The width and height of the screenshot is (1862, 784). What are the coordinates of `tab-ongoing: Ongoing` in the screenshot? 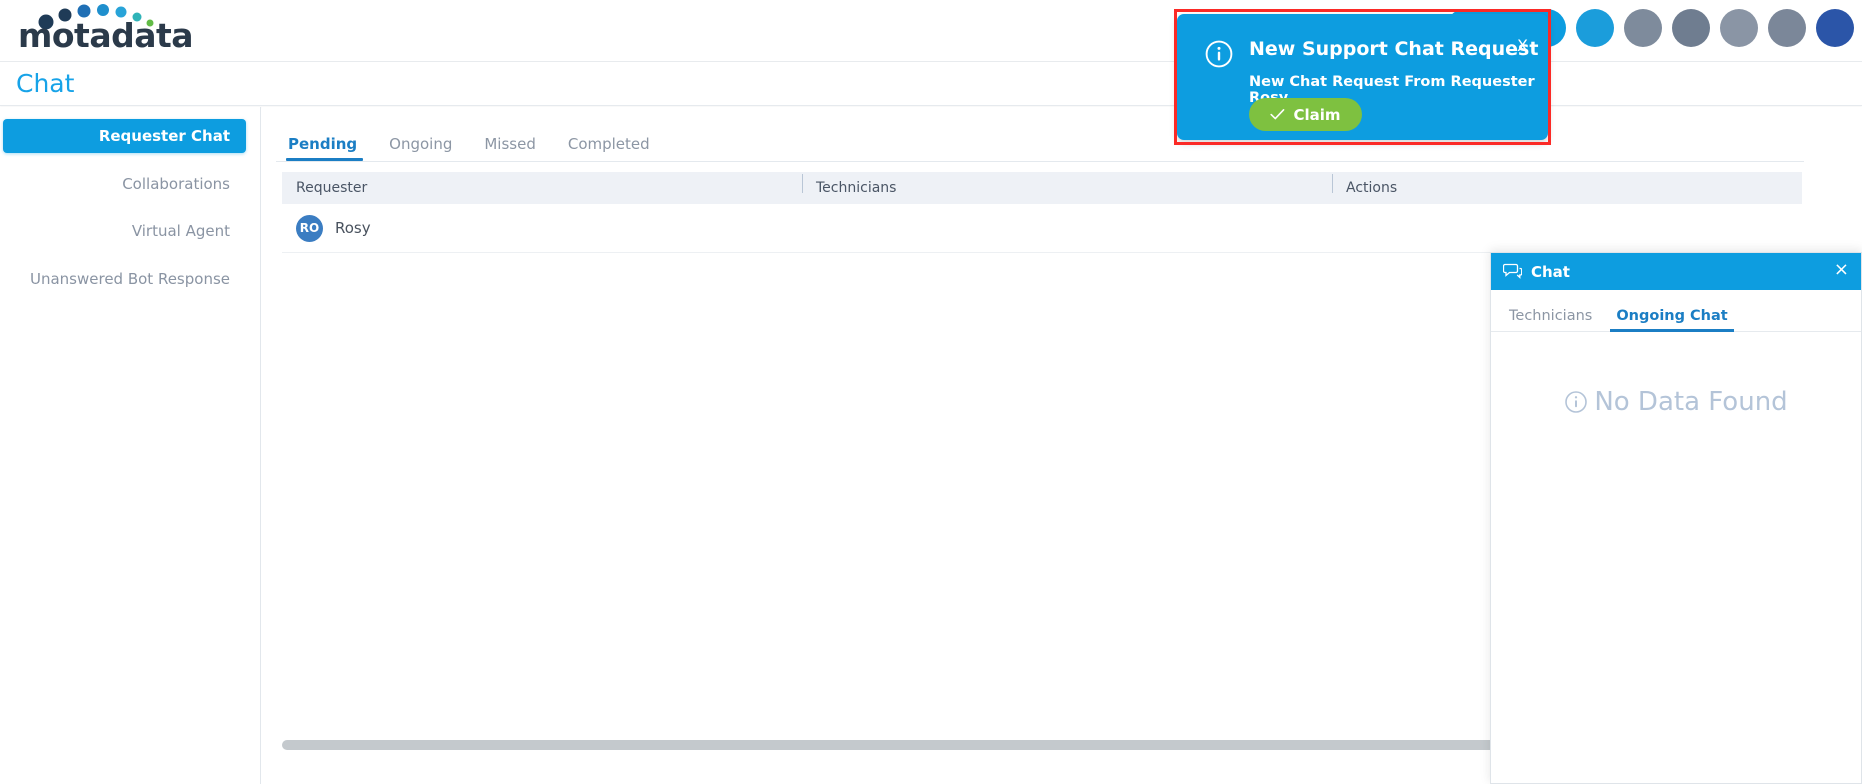 It's located at (420, 149).